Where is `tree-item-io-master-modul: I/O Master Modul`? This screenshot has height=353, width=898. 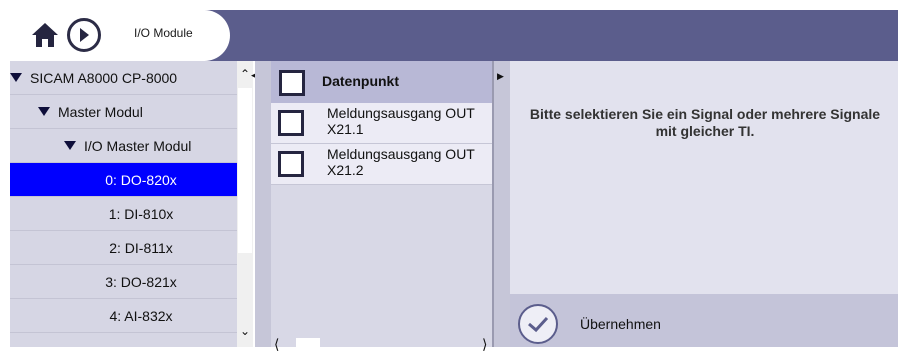
tree-item-io-master-modul: I/O Master Modul is located at coordinates (123, 146).